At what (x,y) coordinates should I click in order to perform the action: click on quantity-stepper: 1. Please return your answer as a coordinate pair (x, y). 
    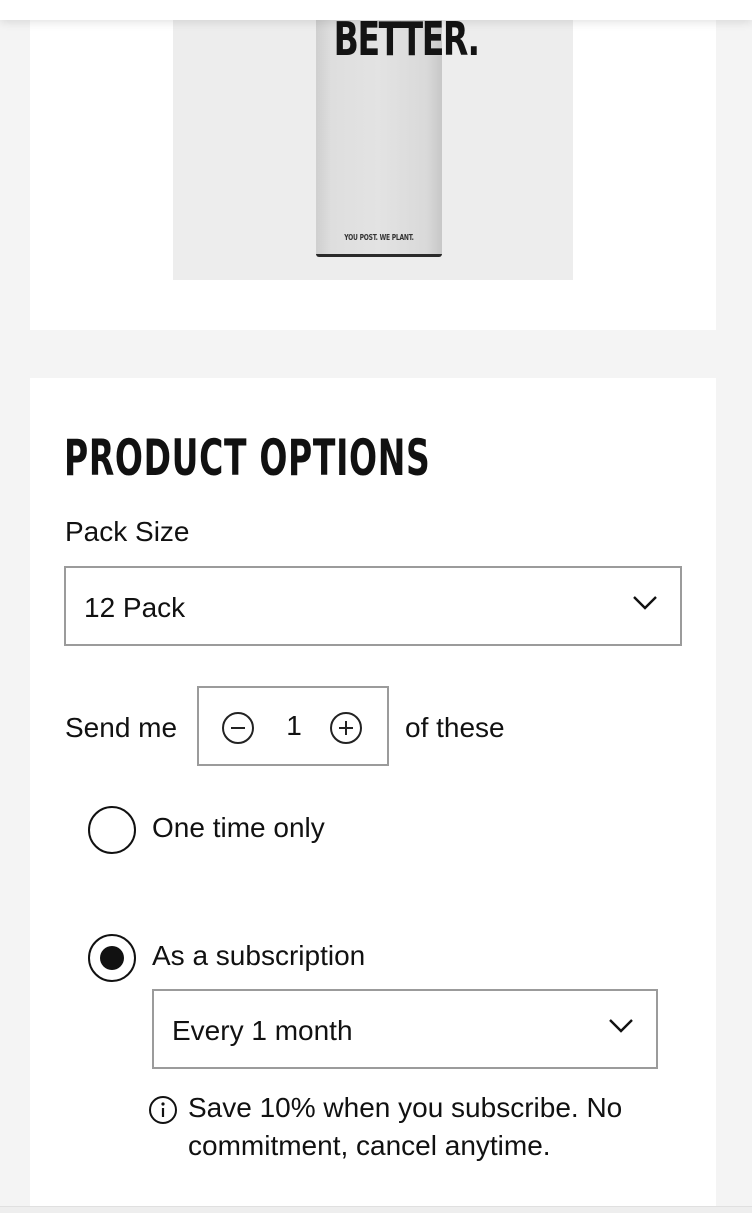
    Looking at the image, I should click on (293, 726).